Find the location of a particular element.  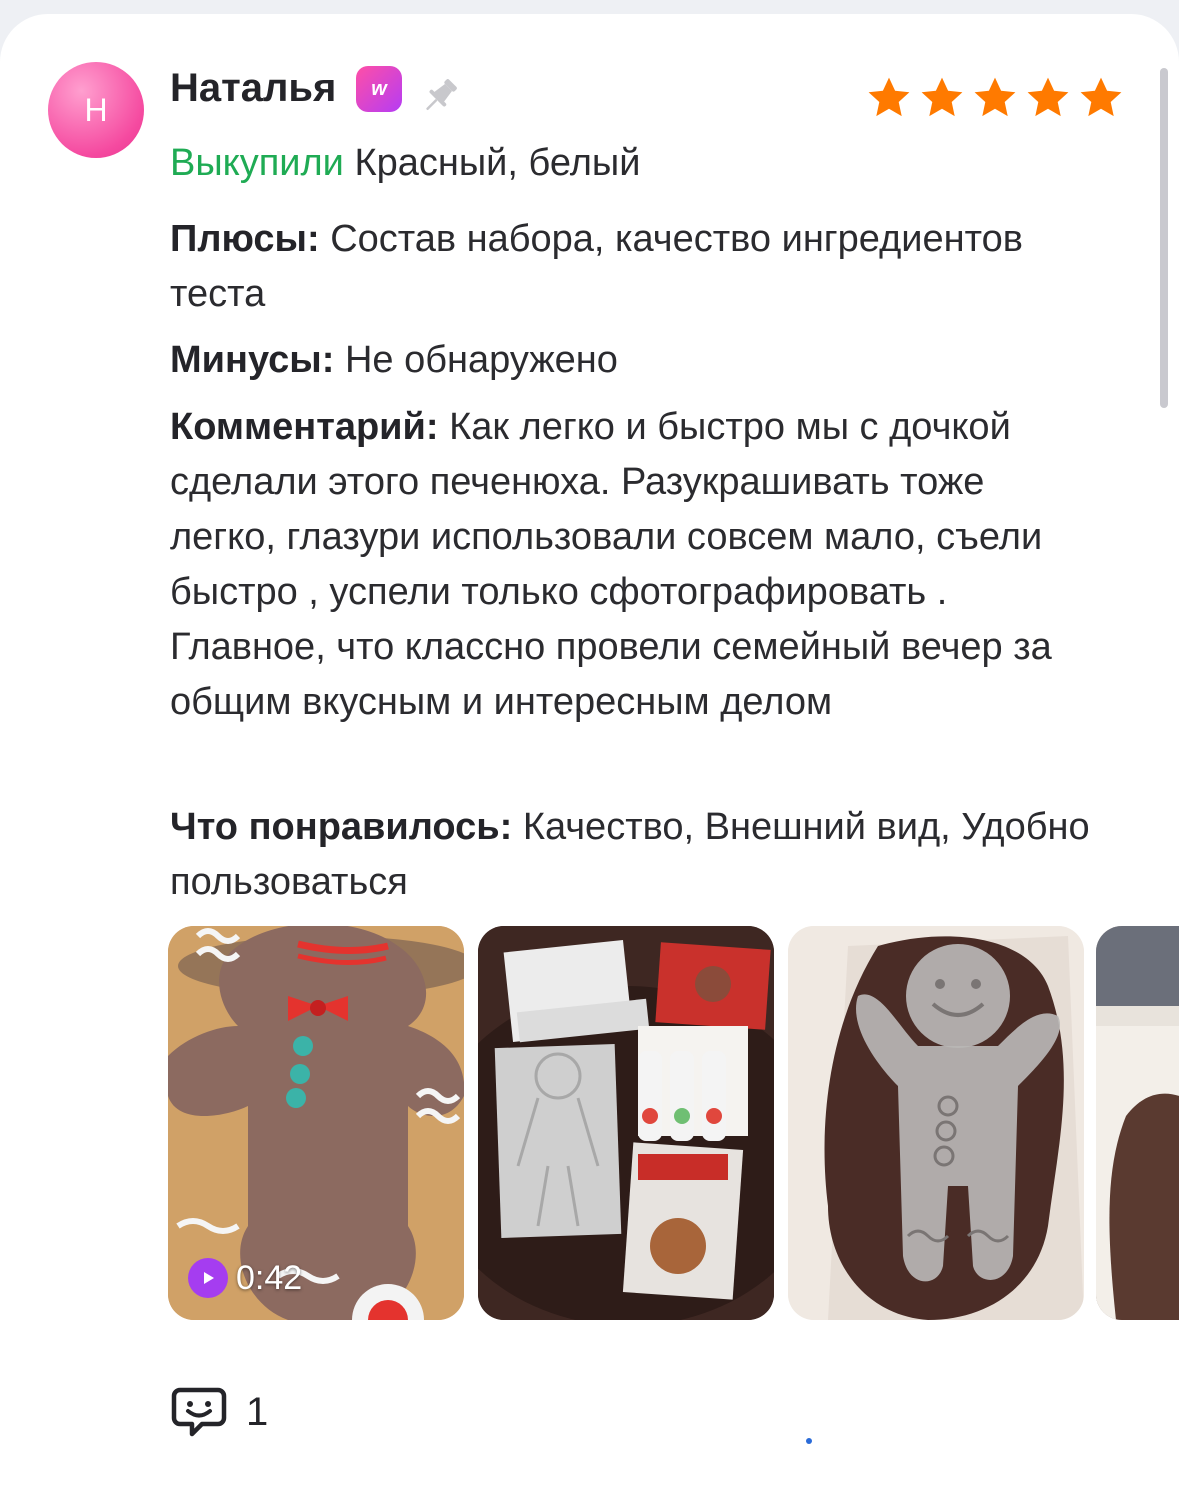

avatar-letter: Н is located at coordinates (96, 109).